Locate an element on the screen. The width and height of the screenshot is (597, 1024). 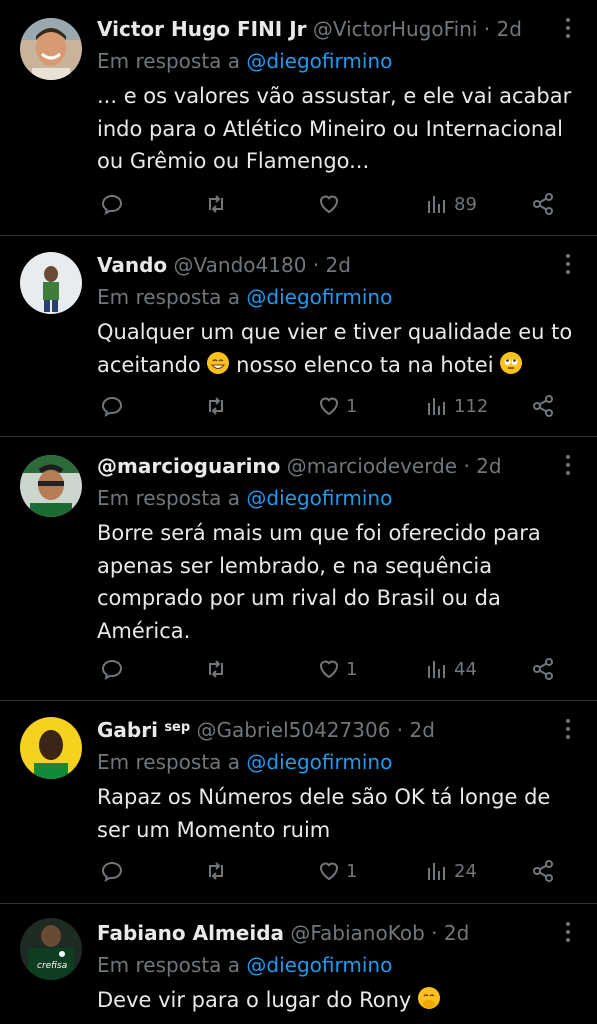
tweet-header: Fabiano Almeida @FabianoKob · 2d is located at coordinates (283, 933).